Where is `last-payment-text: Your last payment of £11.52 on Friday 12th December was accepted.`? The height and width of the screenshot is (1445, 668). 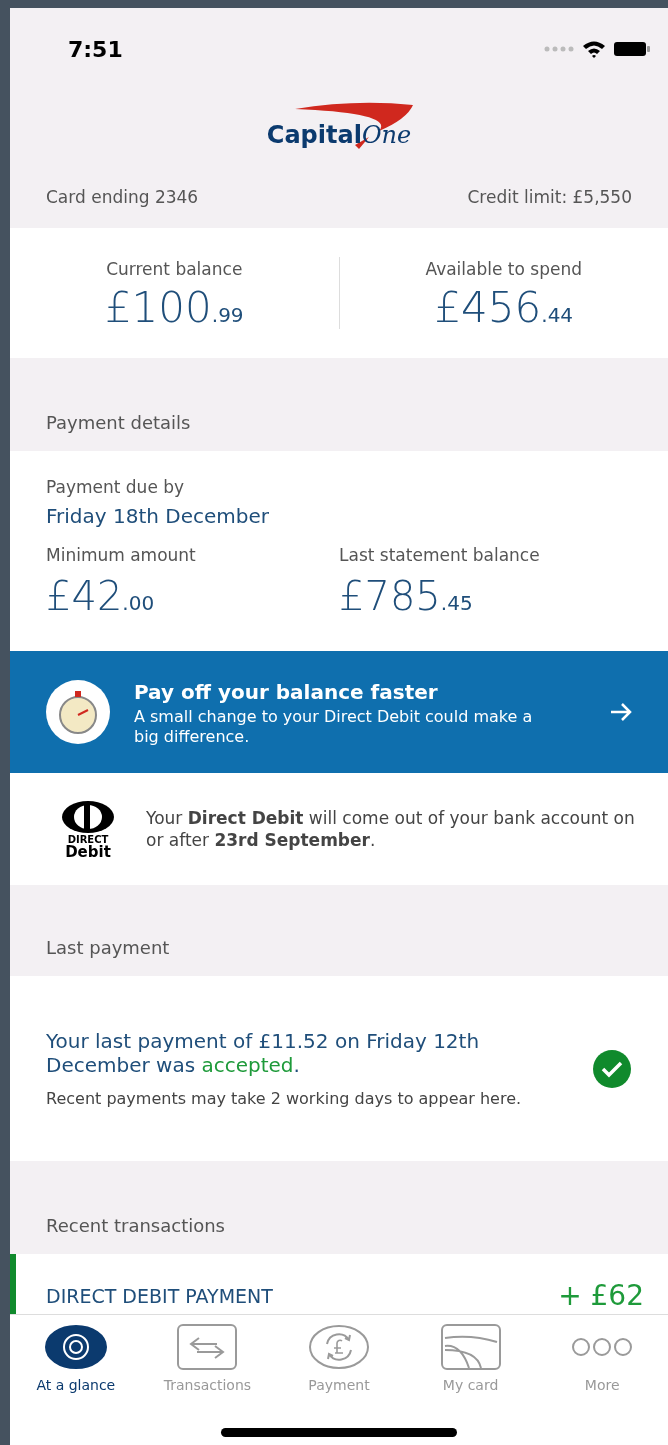 last-payment-text: Your last payment of £11.52 on Friday 12th December was accepted. is located at coordinates (263, 1052).